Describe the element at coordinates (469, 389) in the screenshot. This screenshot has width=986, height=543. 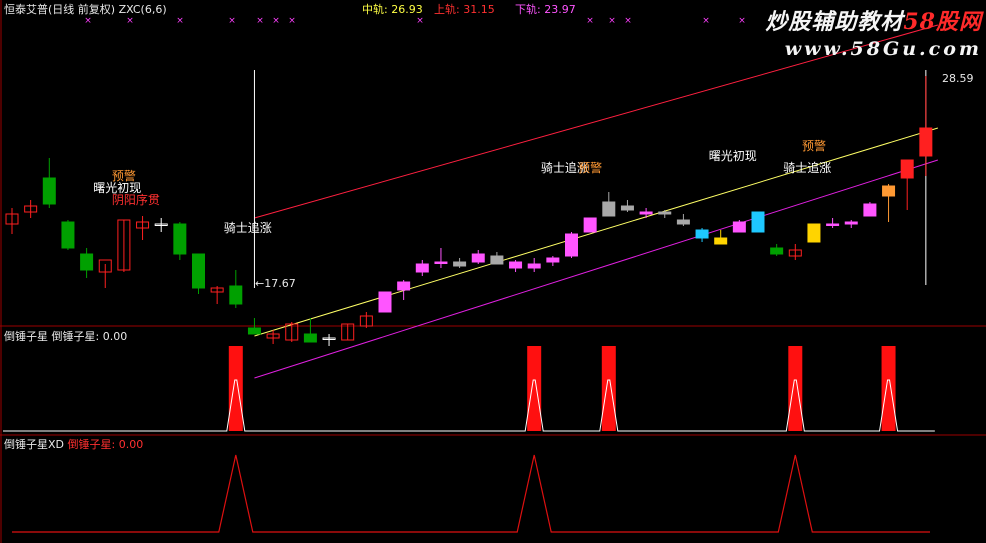
I see `signal-panel` at that location.